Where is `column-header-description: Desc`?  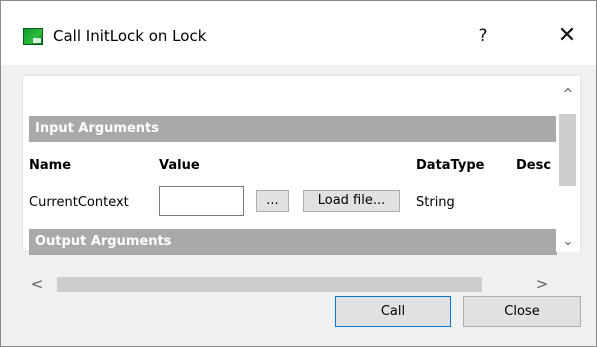 column-header-description: Desc is located at coordinates (534, 165).